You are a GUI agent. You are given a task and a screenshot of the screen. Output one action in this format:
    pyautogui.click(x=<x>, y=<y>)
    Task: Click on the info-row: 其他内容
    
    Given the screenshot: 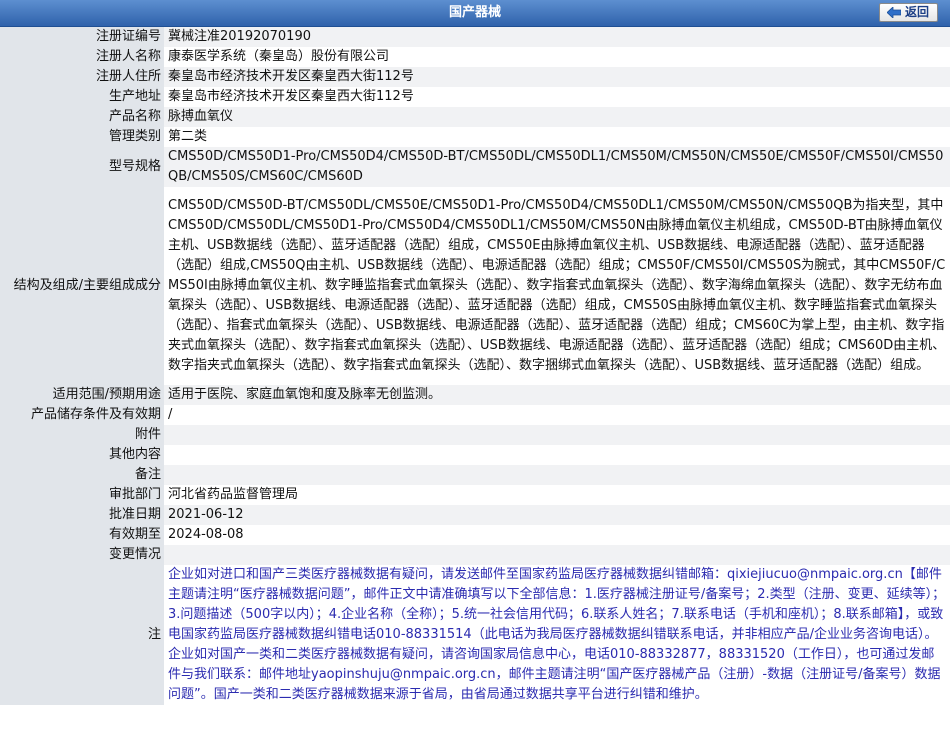 What is the action you would take?
    pyautogui.click(x=475, y=455)
    